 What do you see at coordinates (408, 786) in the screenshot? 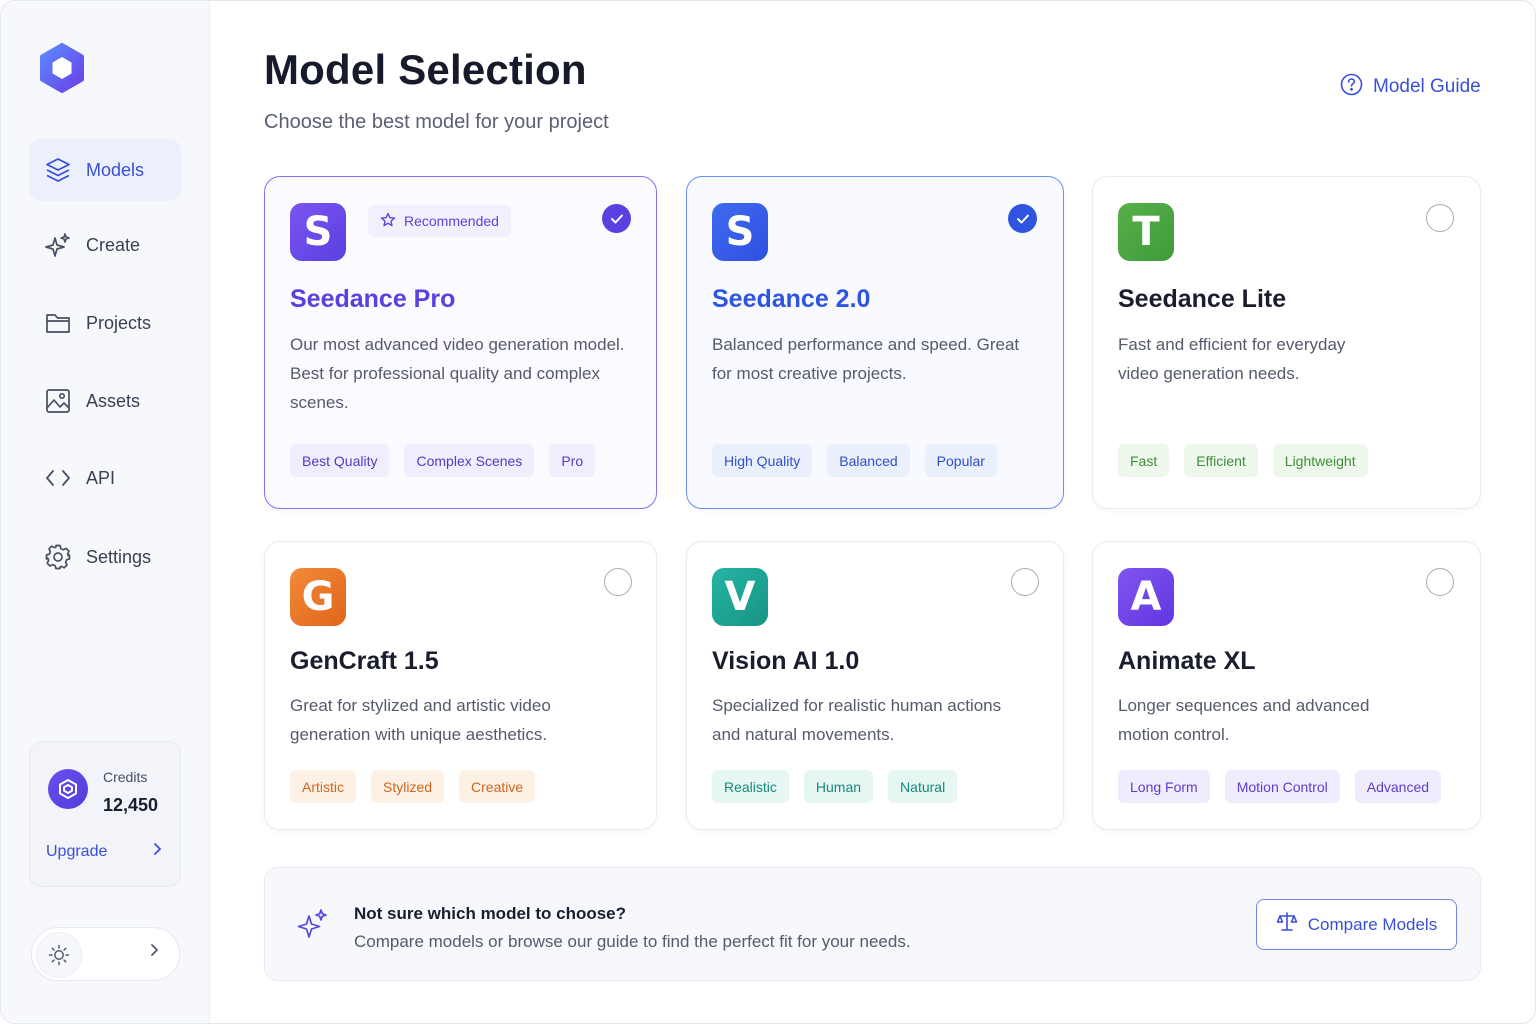
I see `tag: Stylized` at bounding box center [408, 786].